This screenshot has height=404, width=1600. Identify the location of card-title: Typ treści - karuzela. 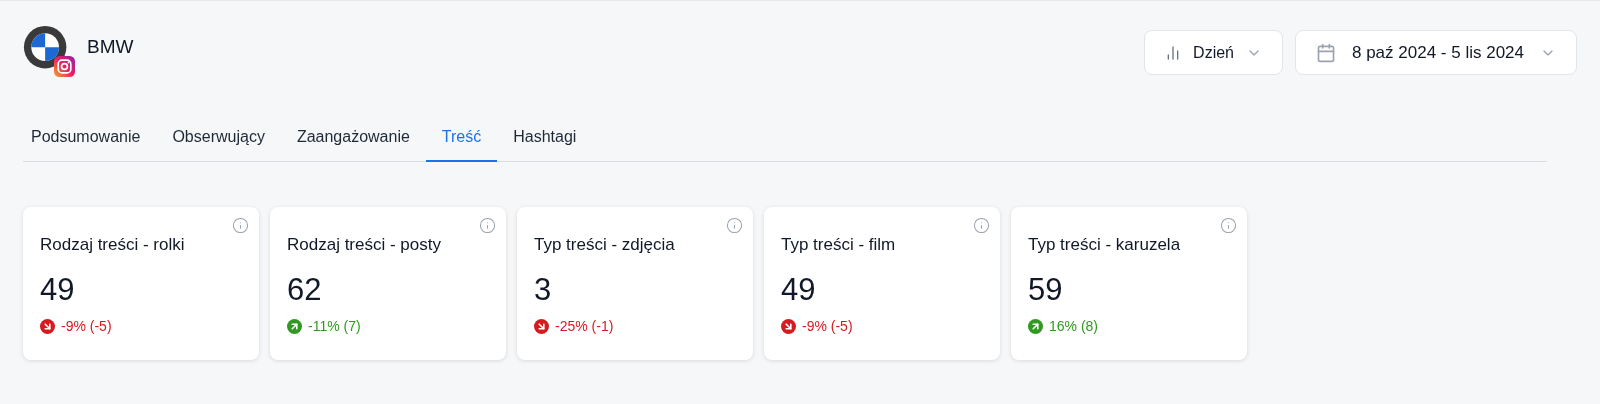
(1105, 245).